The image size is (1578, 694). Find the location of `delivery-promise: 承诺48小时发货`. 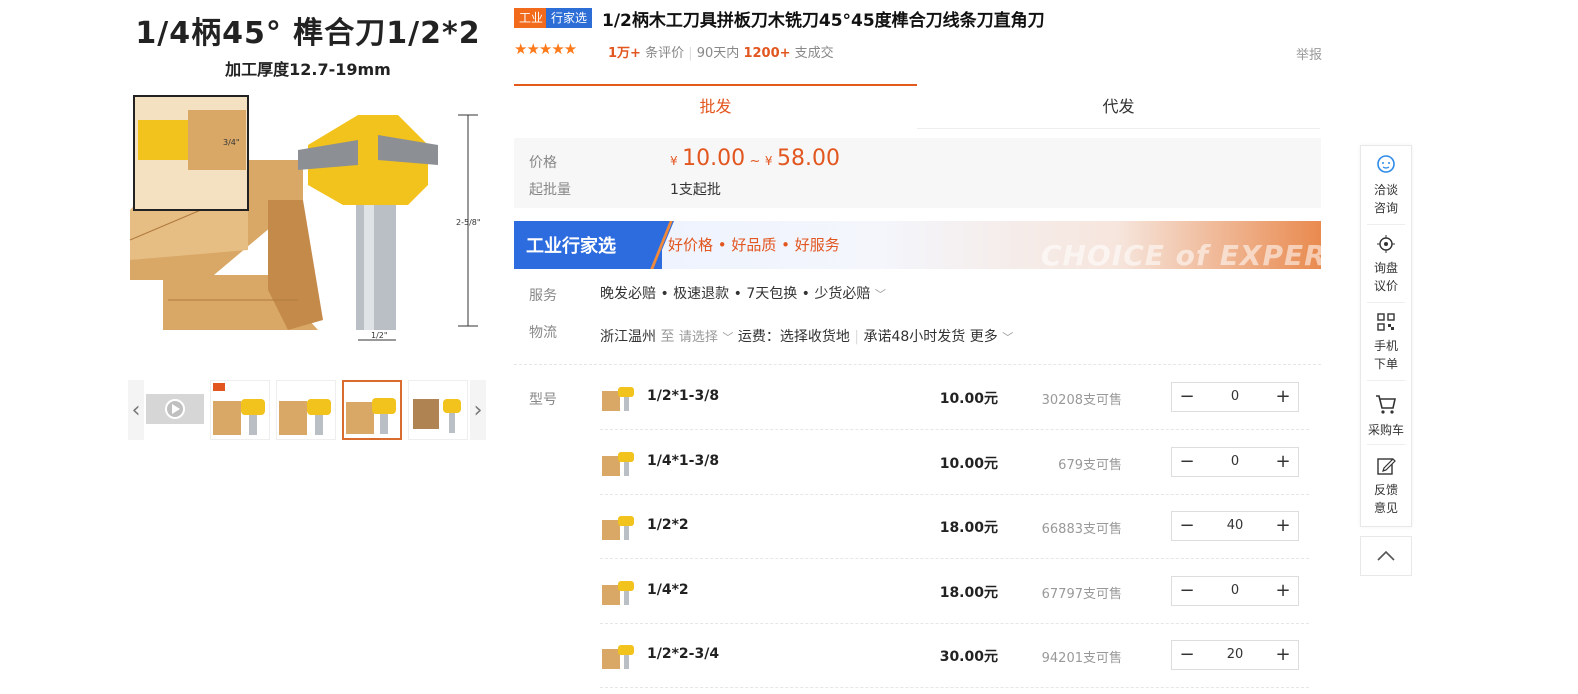

delivery-promise: 承诺48小时发货 is located at coordinates (914, 337).